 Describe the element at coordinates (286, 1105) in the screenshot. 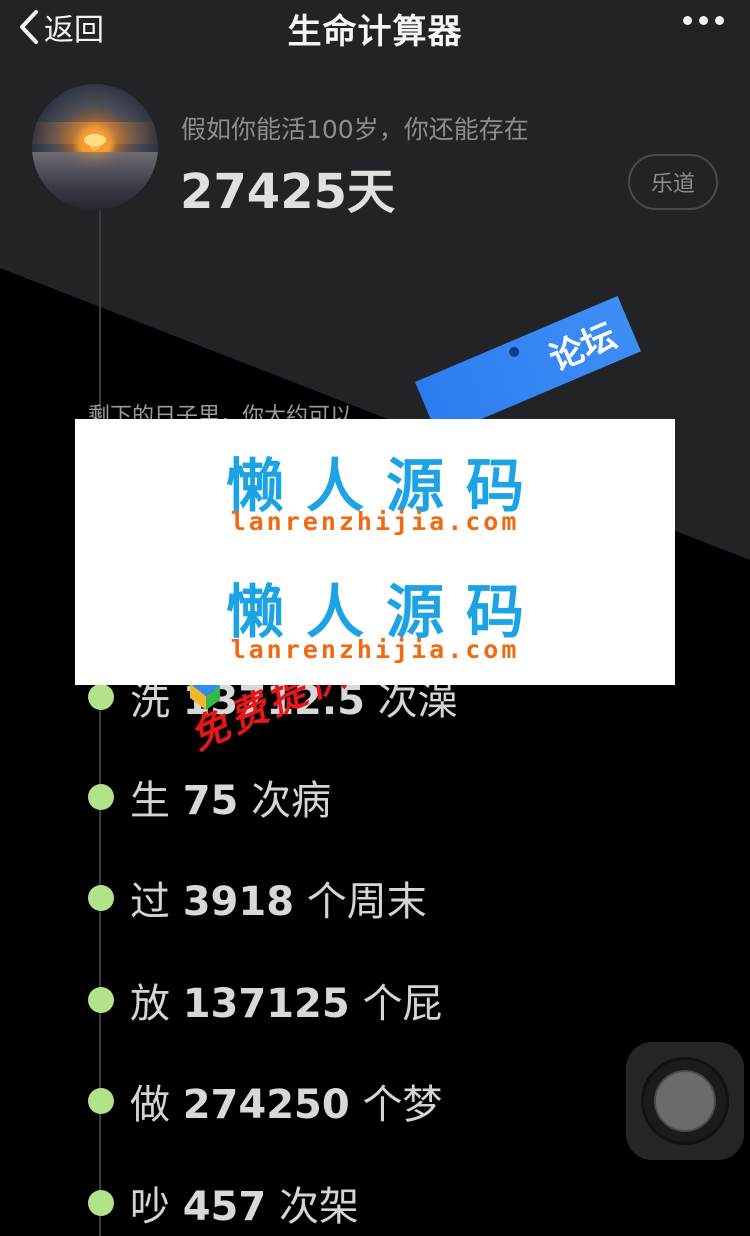

I see `item-text: 做 274250 个梦` at that location.